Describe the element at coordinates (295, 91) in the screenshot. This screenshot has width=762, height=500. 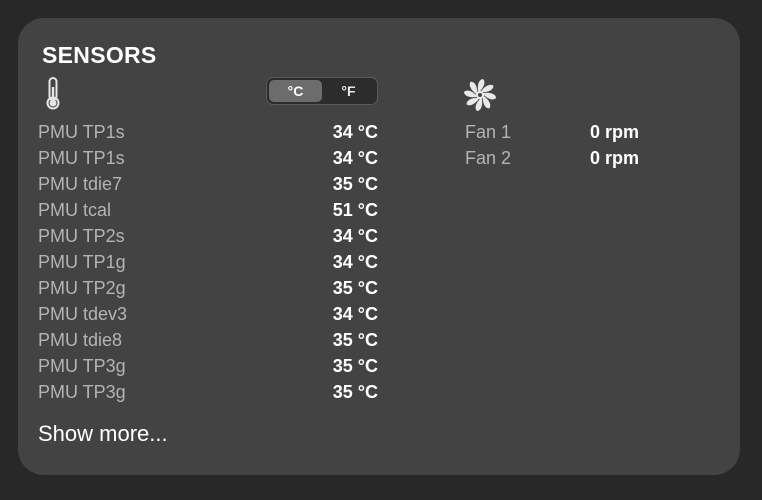
I see `celsius-option: °C` at that location.